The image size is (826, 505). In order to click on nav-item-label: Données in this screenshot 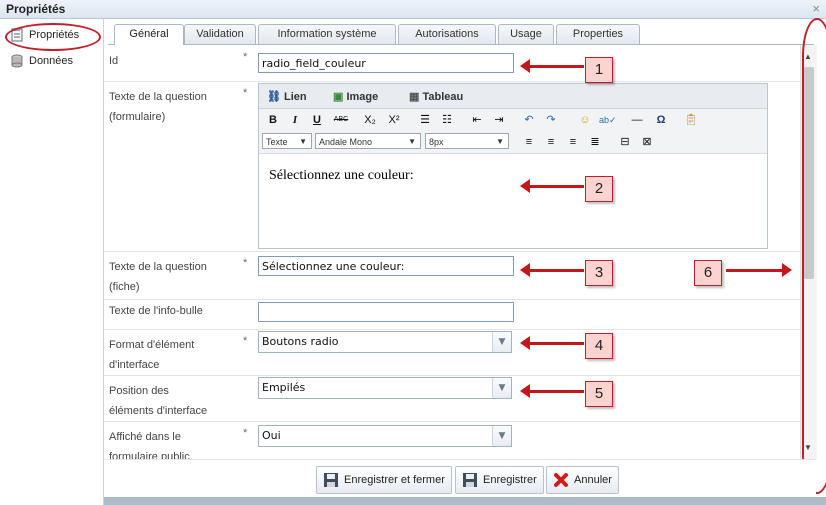, I will do `click(51, 61)`.